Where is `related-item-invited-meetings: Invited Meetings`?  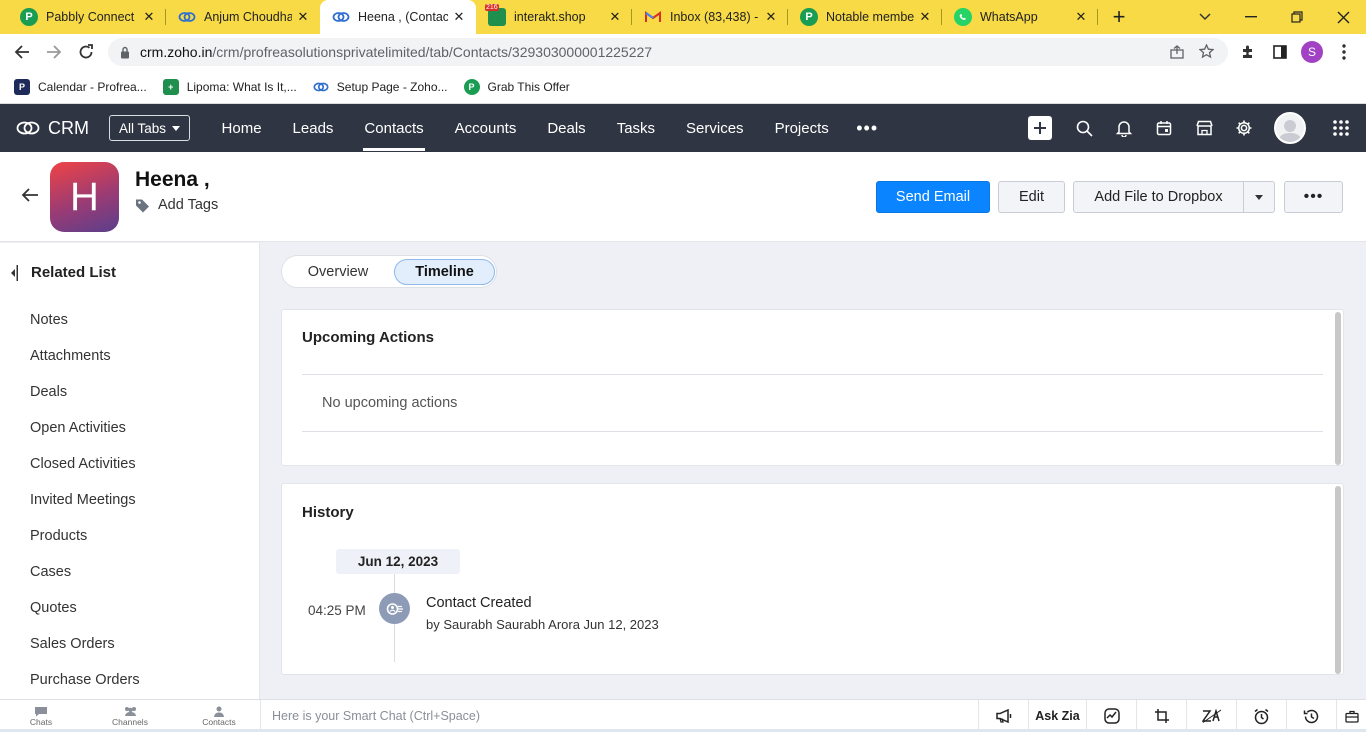 related-item-invited-meetings: Invited Meetings is located at coordinates (85, 500).